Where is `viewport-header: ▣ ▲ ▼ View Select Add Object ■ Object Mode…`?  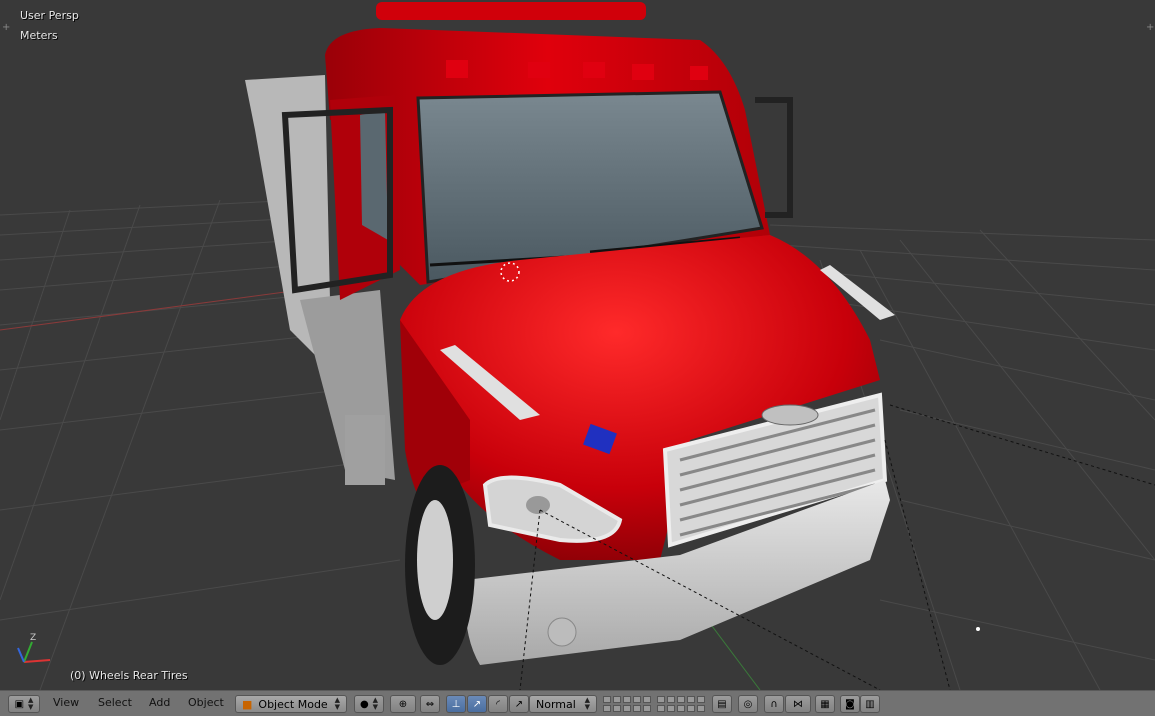
viewport-header: ▣ ▲ ▼ View Select Add Object ■ Object Mode… is located at coordinates (577, 703).